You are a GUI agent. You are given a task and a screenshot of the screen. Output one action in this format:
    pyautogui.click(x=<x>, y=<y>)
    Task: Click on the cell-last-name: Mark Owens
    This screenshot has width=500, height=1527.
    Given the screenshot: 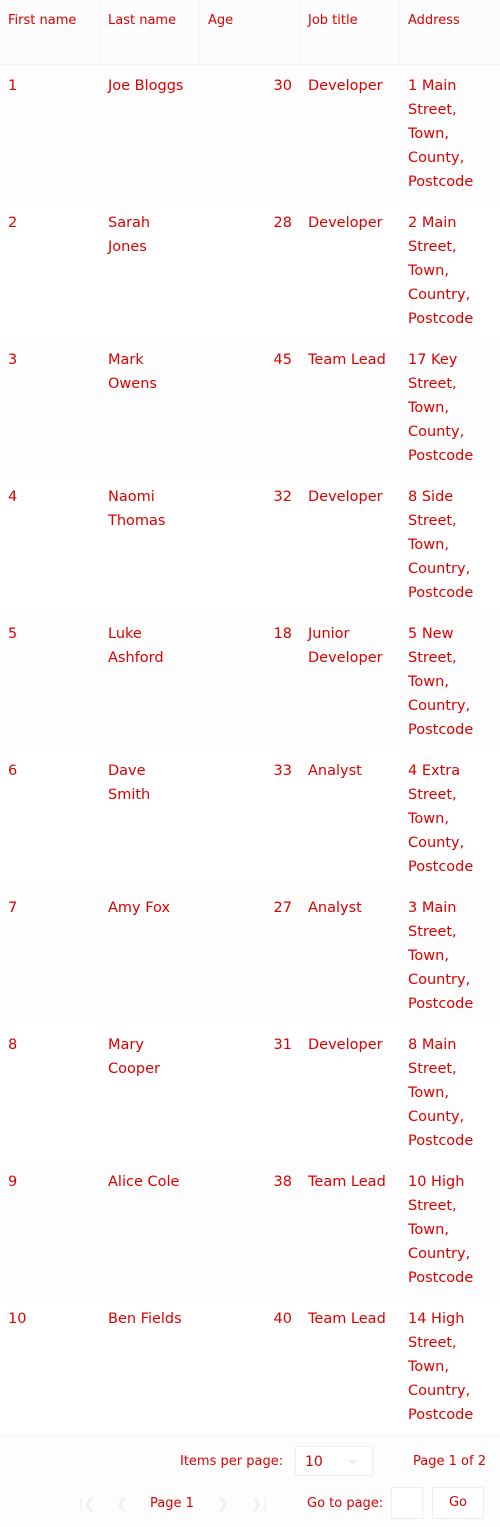 What is the action you would take?
    pyautogui.click(x=132, y=372)
    